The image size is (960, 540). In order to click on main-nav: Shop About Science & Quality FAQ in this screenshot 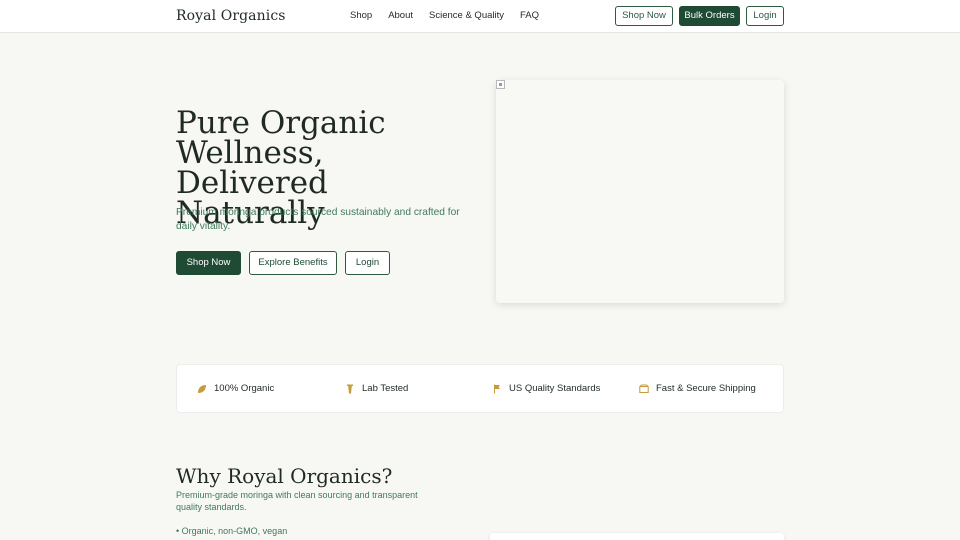, I will do `click(452, 15)`.